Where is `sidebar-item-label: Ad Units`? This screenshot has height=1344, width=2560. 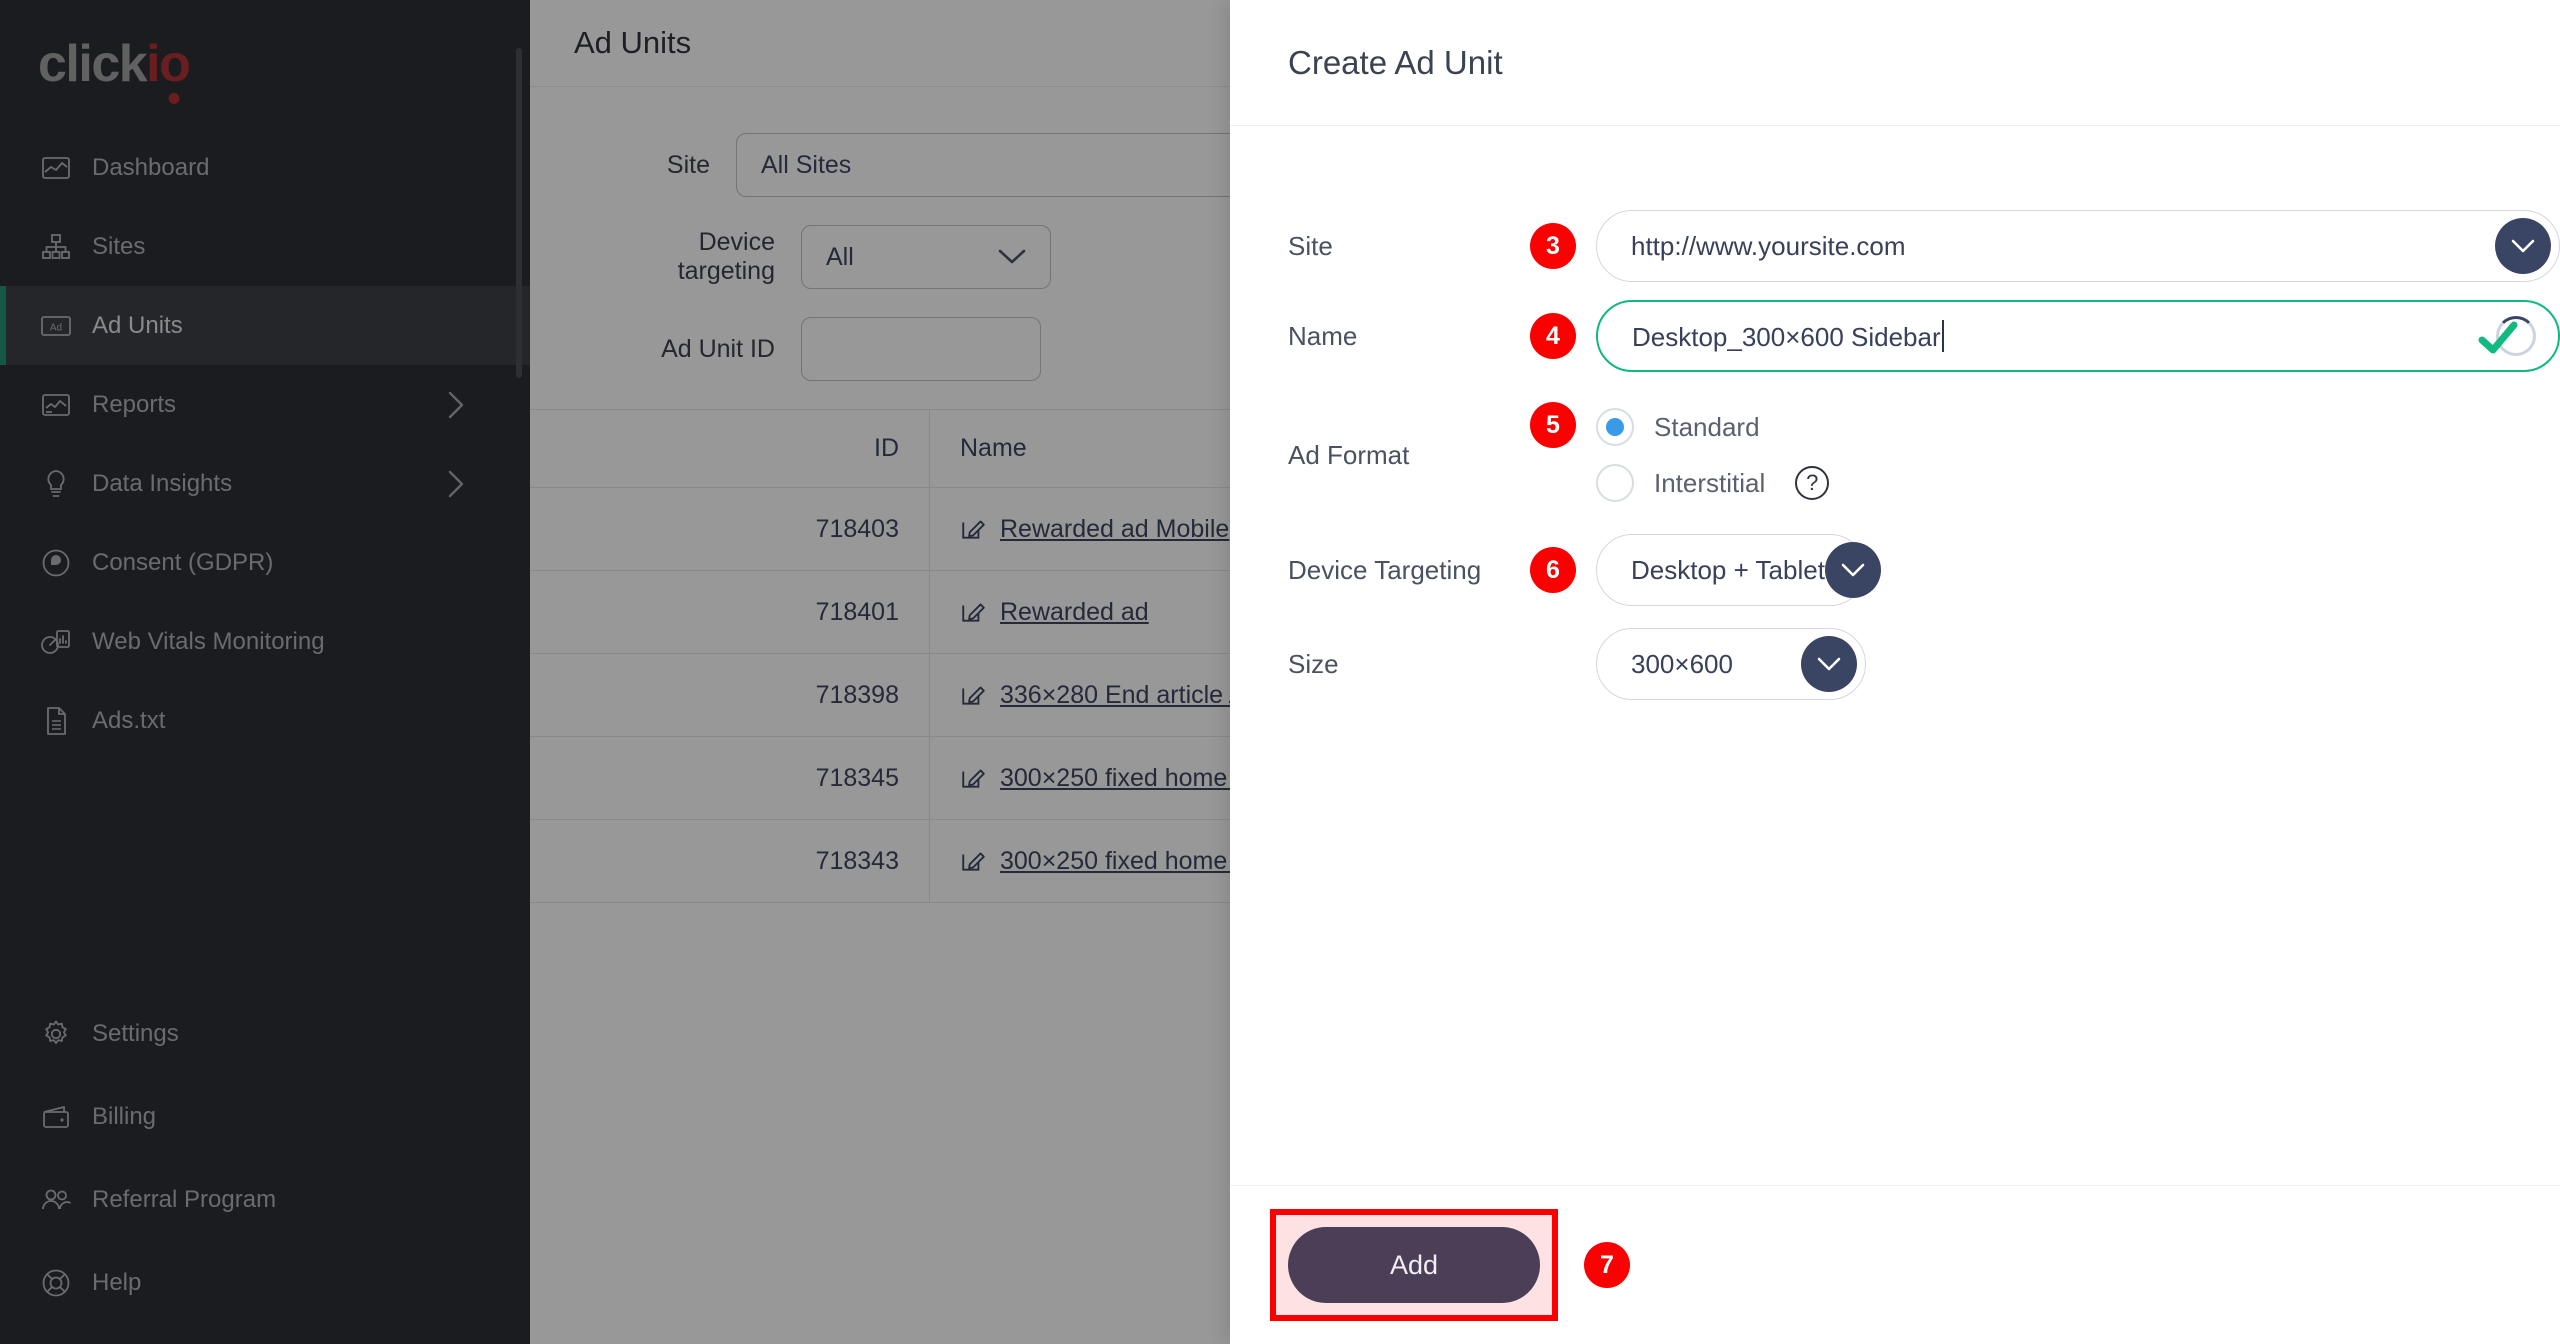
sidebar-item-label: Ad Units is located at coordinates (137, 325).